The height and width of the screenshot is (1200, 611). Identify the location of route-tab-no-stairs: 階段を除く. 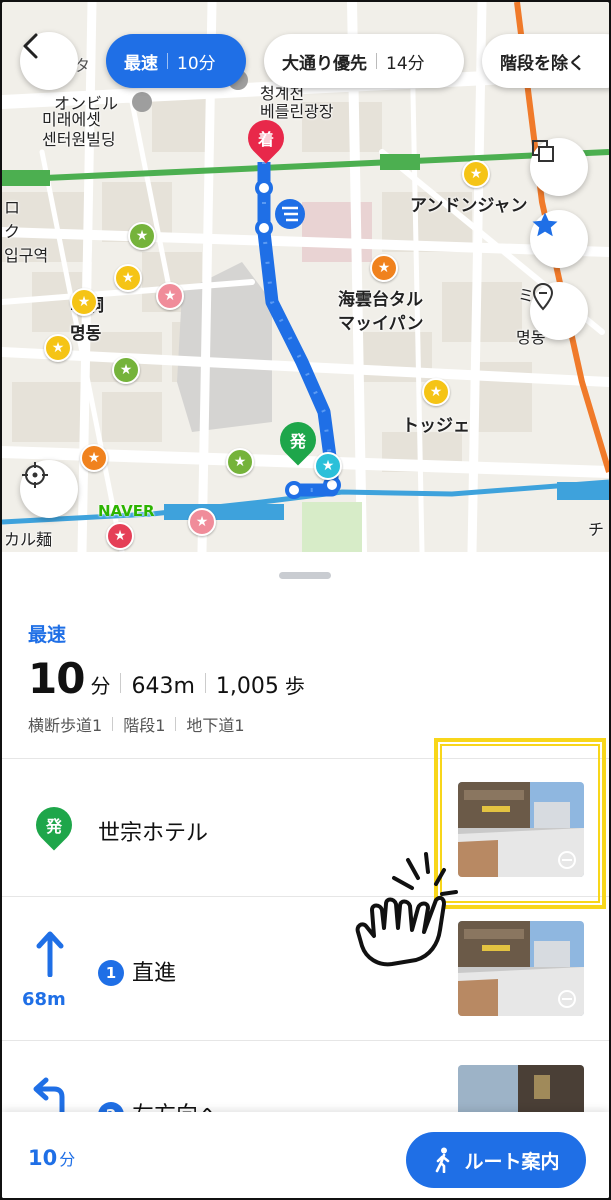
(545, 61).